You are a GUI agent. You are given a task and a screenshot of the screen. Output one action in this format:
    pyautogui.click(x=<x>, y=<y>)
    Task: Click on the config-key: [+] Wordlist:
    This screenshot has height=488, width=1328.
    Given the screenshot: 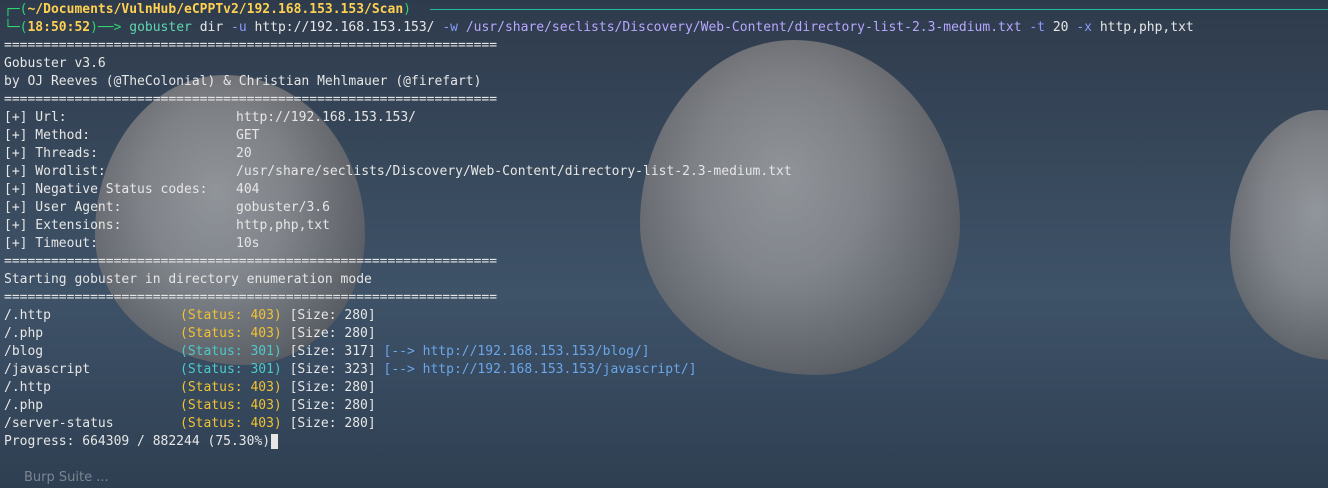 What is the action you would take?
    pyautogui.click(x=55, y=171)
    